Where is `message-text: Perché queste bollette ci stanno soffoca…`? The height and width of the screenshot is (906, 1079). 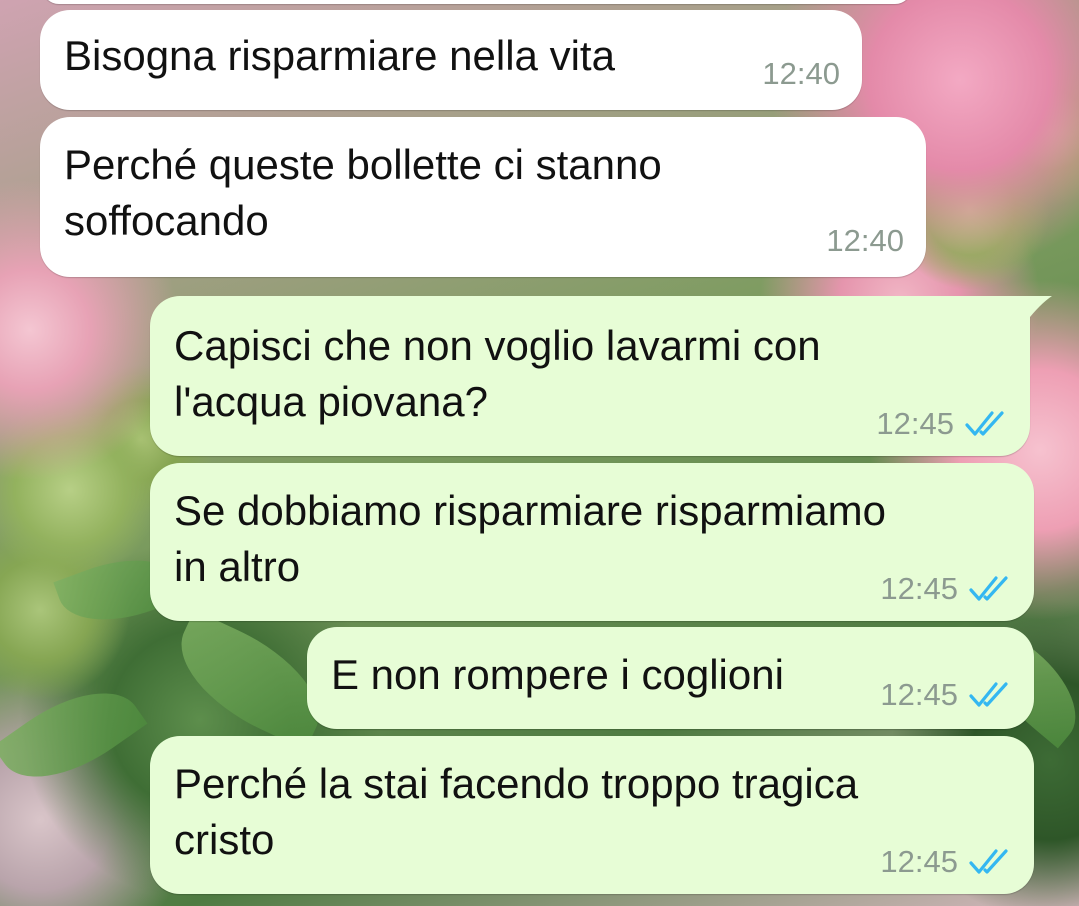 message-text: Perché queste bollette ci stanno soffoca… is located at coordinates (363, 192).